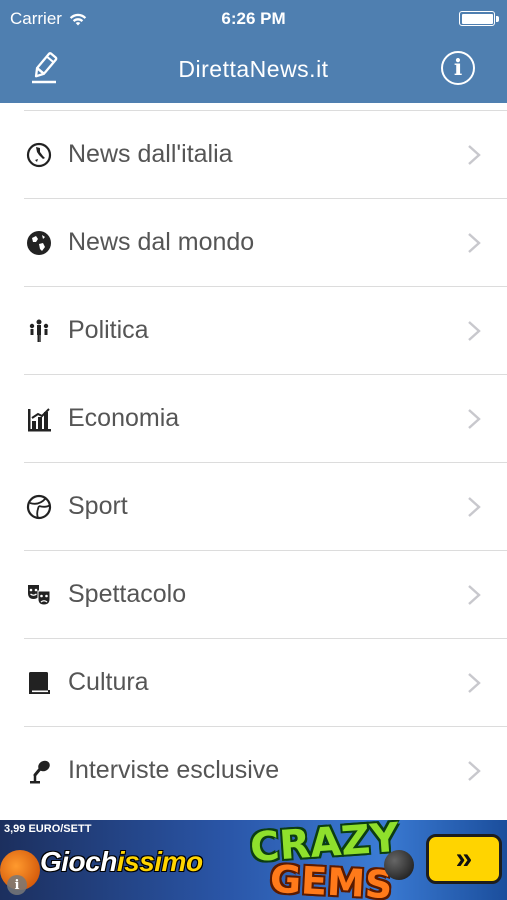 The width and height of the screenshot is (507, 900). I want to click on app-title: DirettaNews.it, so click(253, 69).